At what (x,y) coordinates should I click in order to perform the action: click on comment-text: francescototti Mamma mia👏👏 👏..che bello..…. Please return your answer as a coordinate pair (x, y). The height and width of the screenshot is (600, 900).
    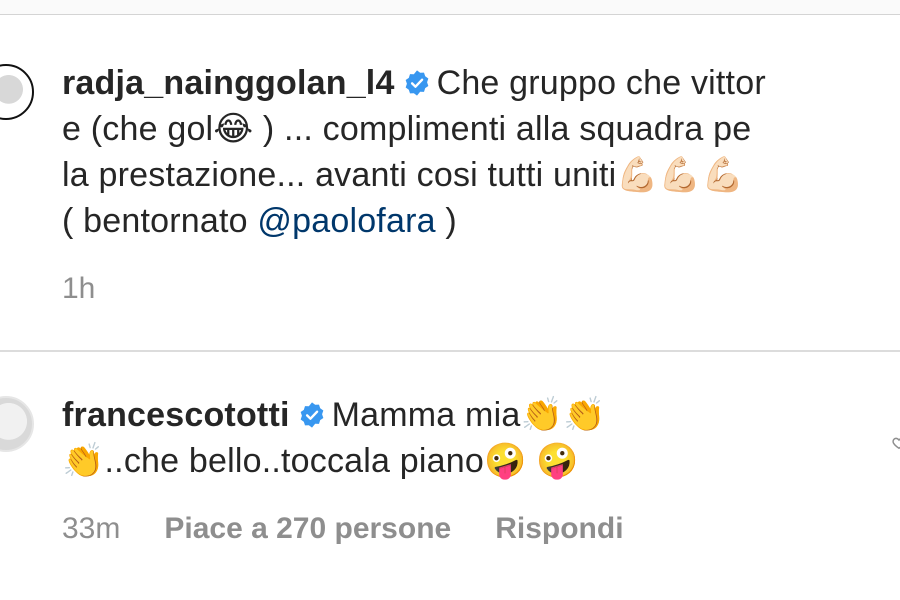
    Looking at the image, I should click on (481, 438).